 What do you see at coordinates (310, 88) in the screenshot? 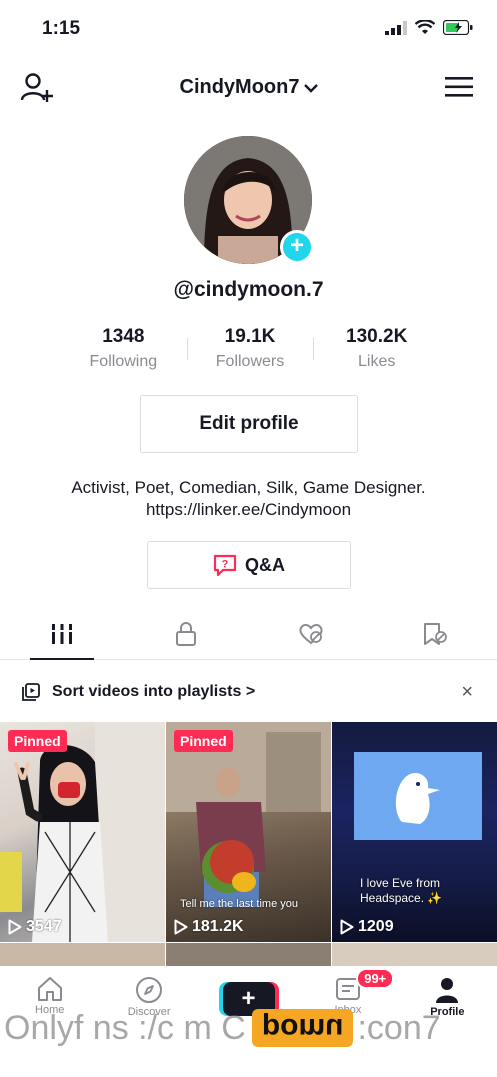
I see `chevron-down-icon` at bounding box center [310, 88].